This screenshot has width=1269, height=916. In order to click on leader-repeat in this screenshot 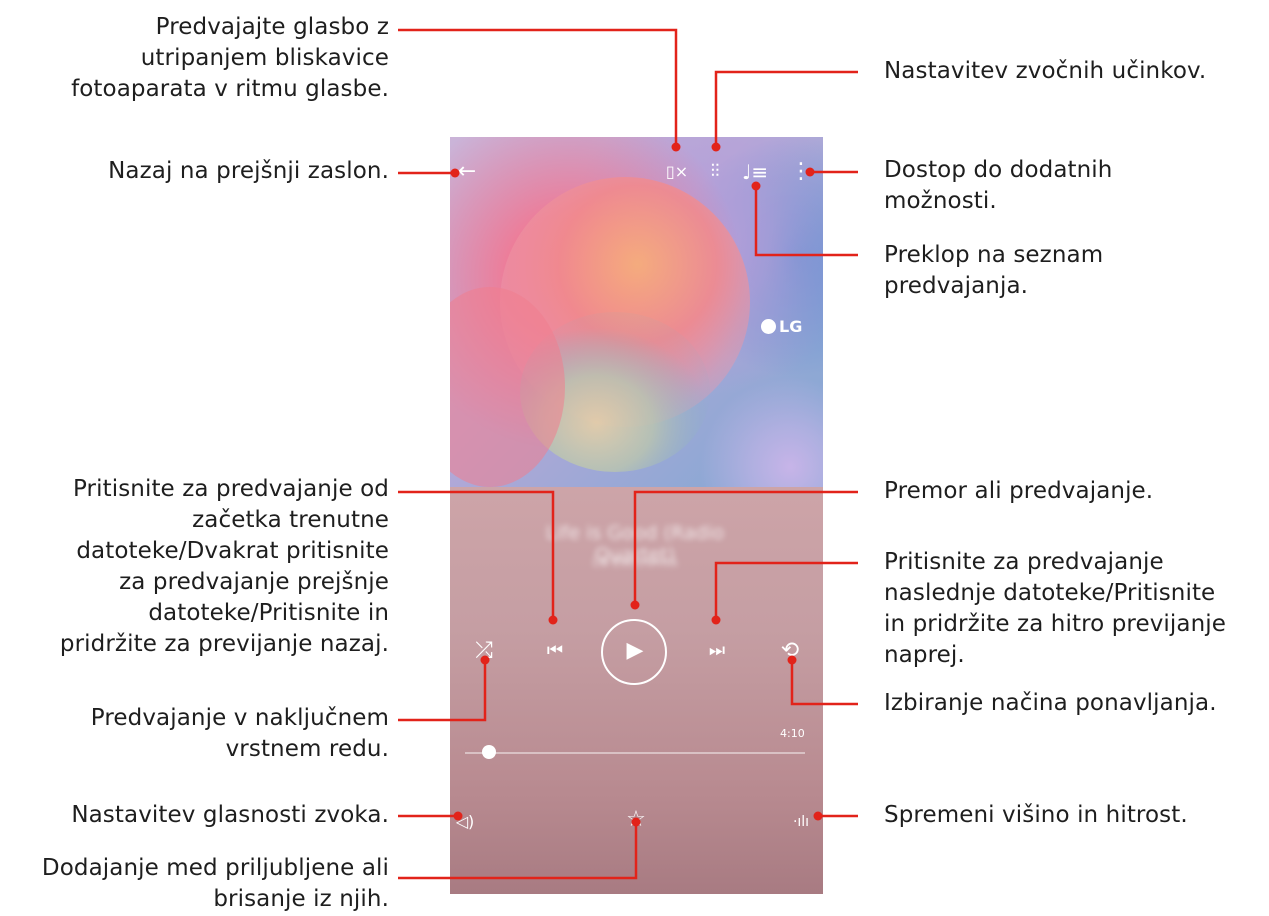, I will do `click(824, 683)`.